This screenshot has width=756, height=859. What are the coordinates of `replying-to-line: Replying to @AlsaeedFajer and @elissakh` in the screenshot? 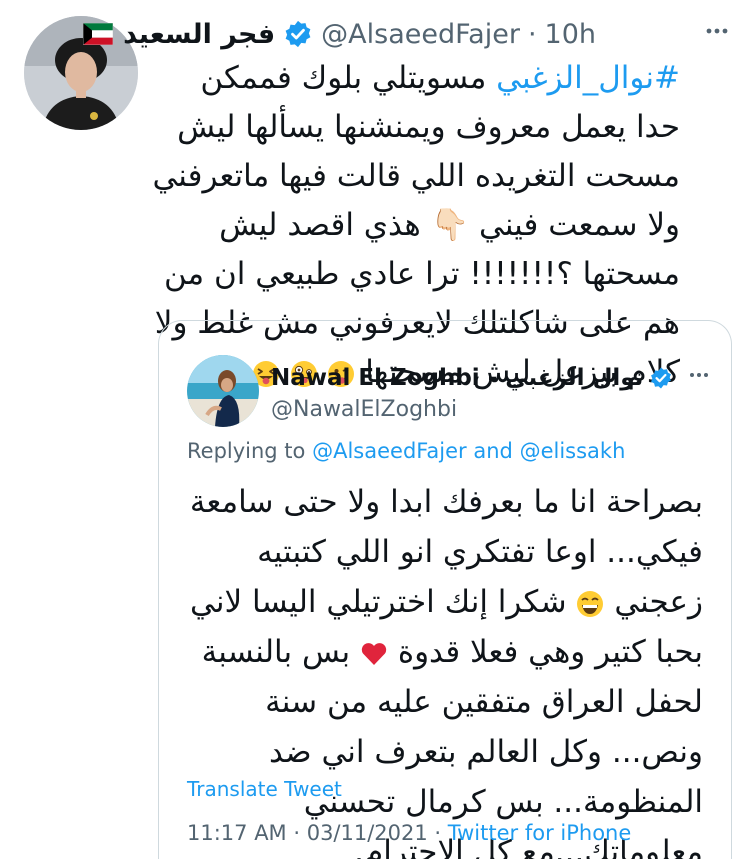 It's located at (406, 451).